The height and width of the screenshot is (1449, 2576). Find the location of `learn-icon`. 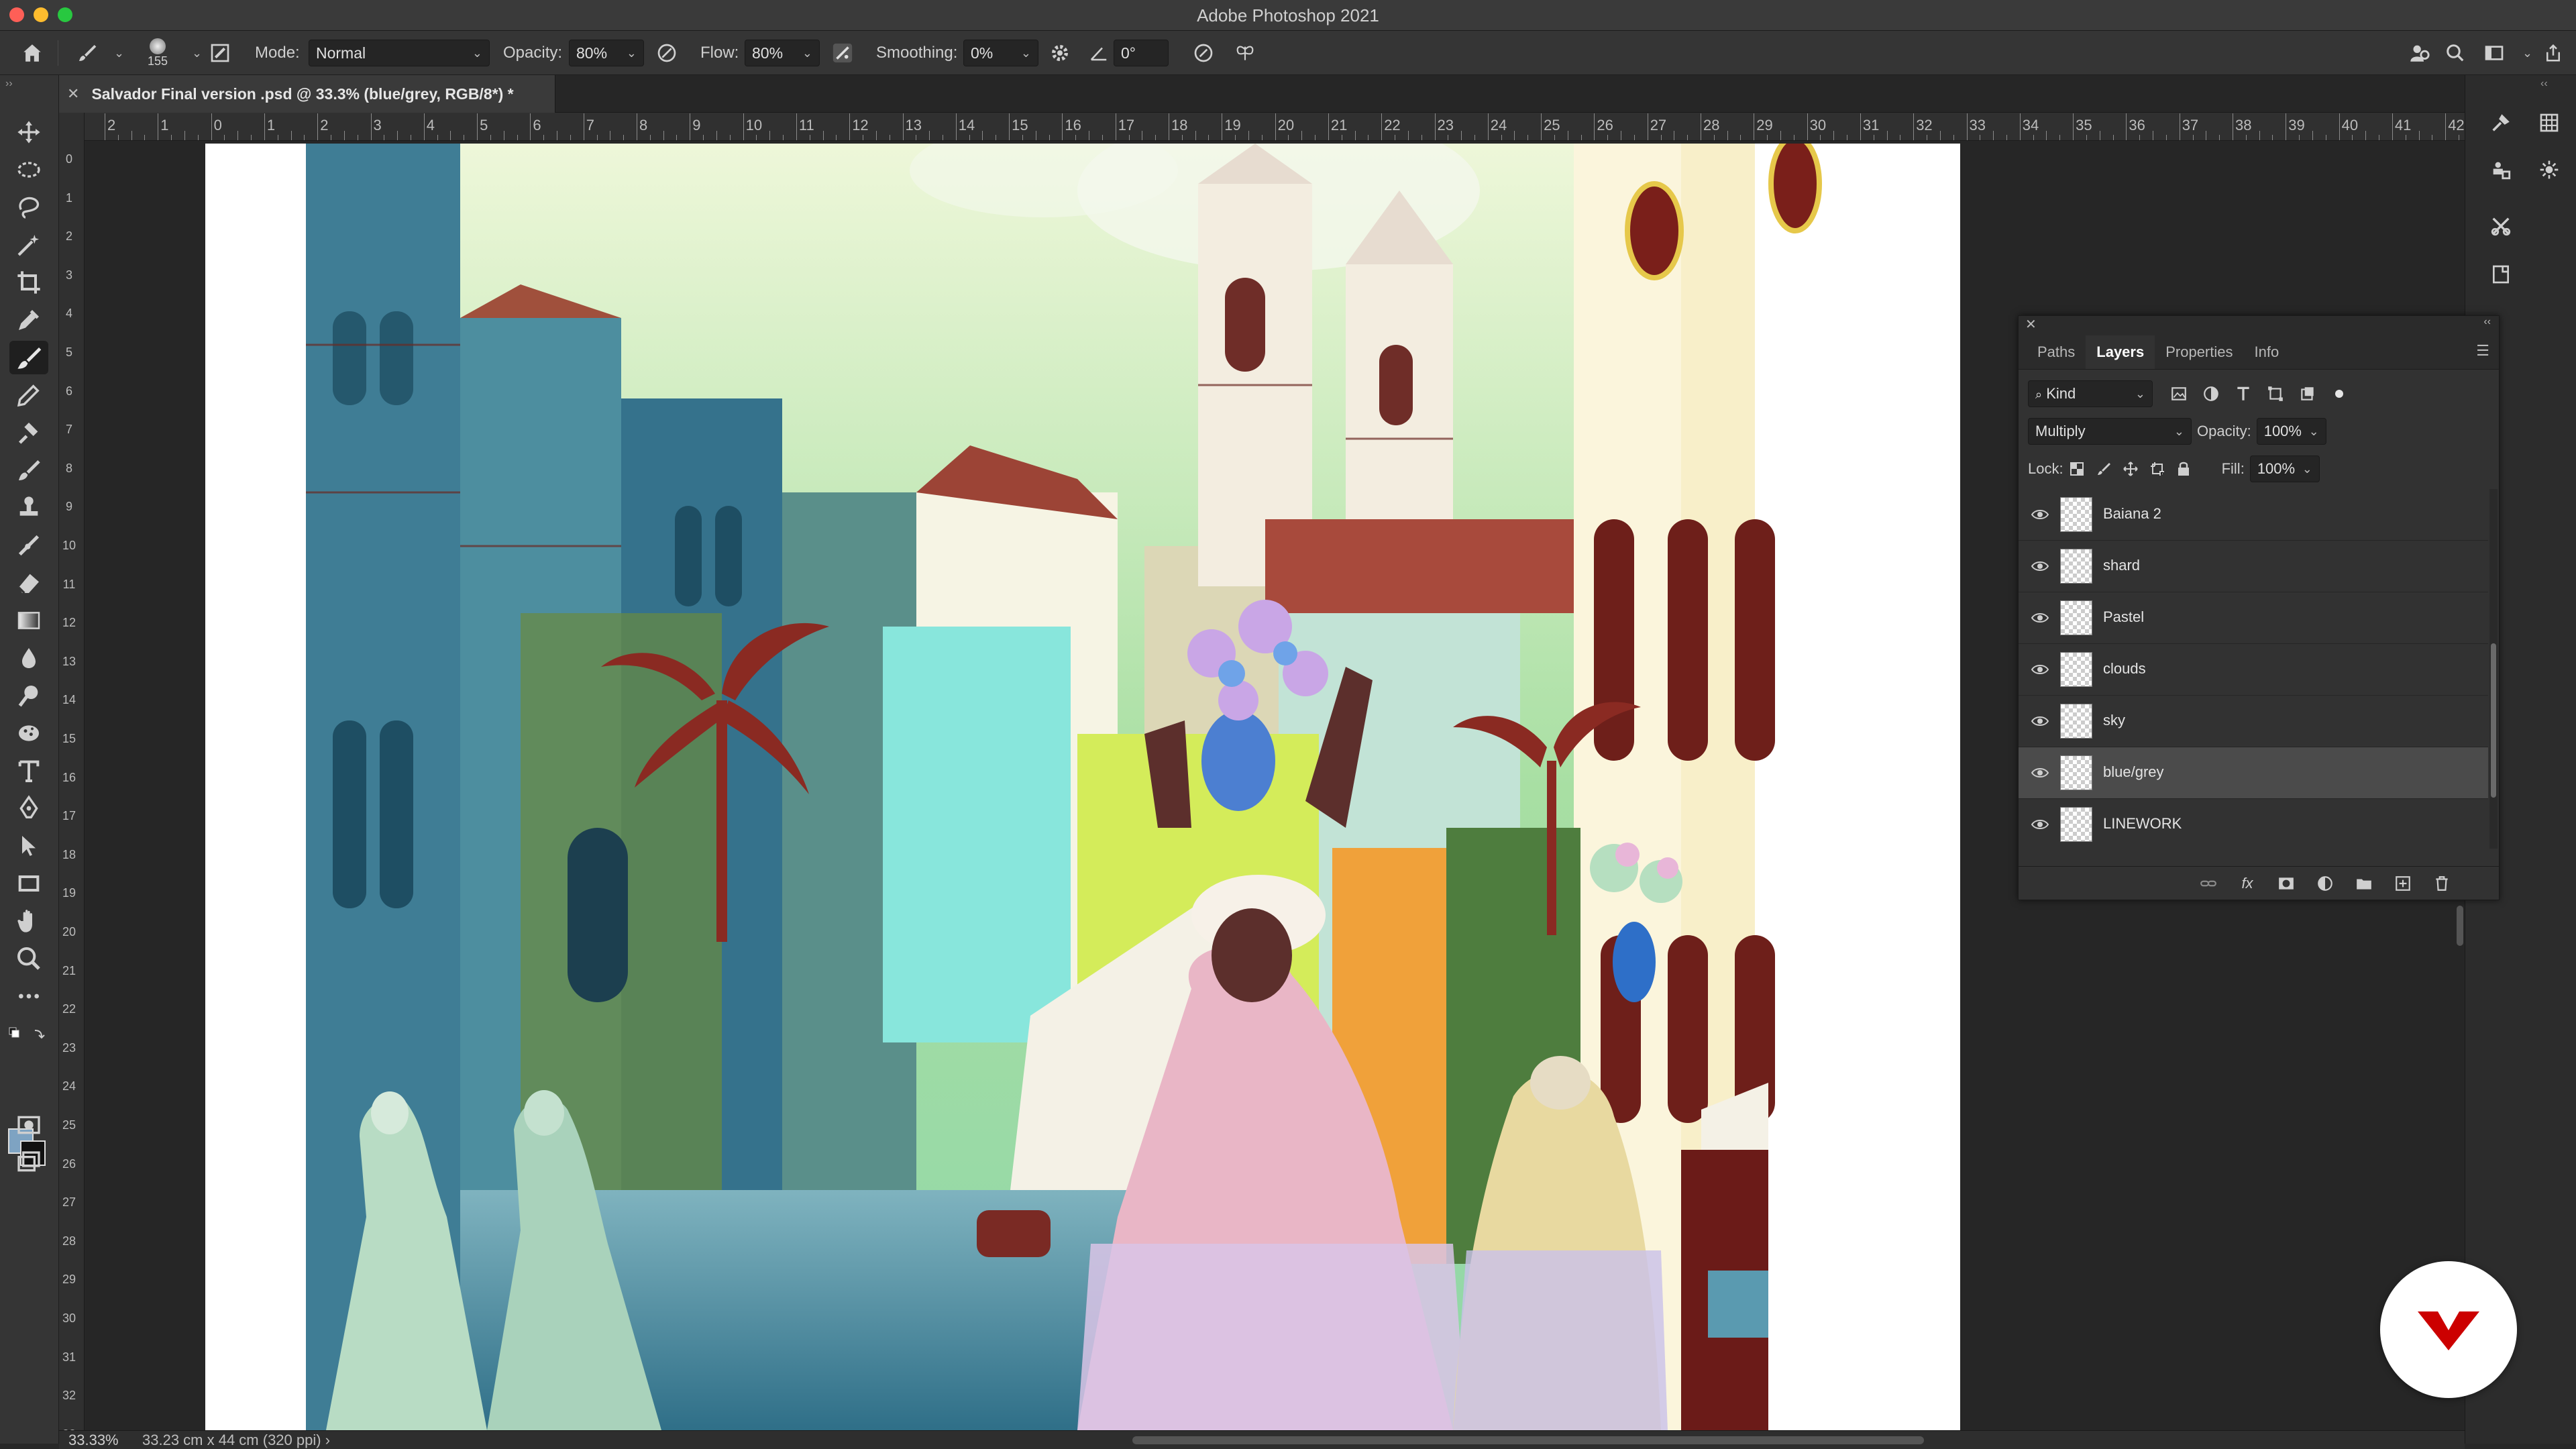

learn-icon is located at coordinates (2419, 53).